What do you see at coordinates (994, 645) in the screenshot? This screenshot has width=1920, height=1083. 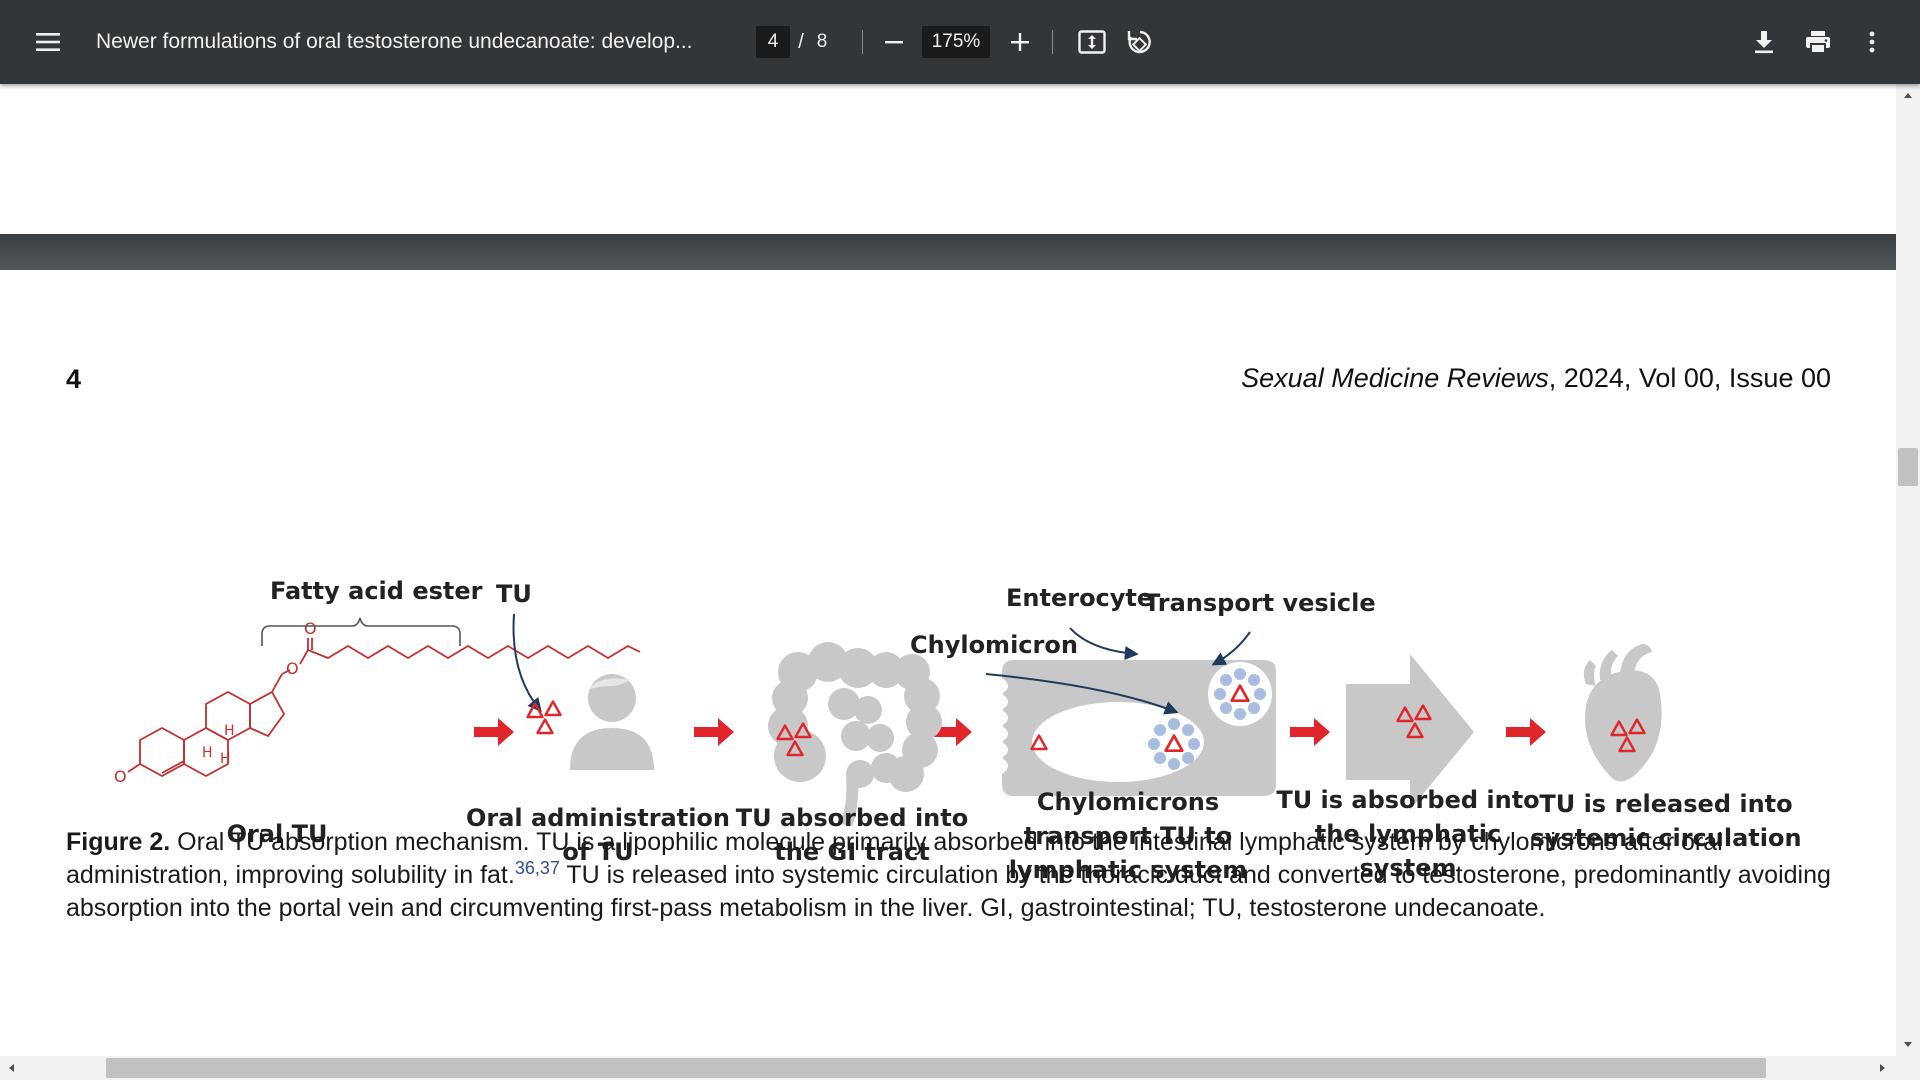 I see `chylomicron-label: Chylomicron` at bounding box center [994, 645].